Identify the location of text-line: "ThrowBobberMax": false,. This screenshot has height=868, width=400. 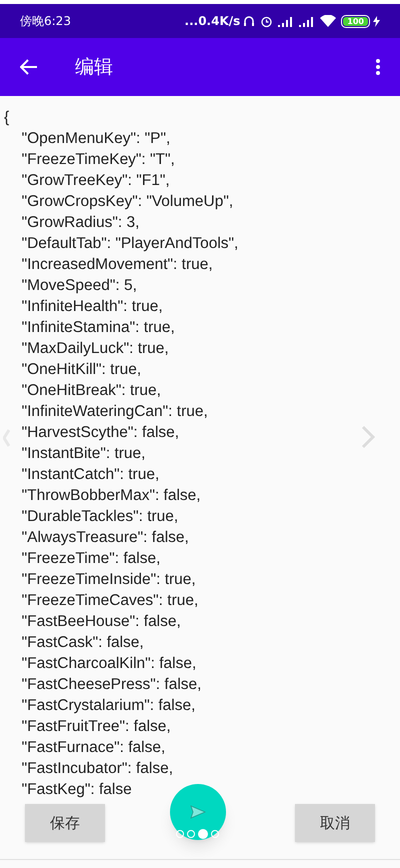
(110, 496).